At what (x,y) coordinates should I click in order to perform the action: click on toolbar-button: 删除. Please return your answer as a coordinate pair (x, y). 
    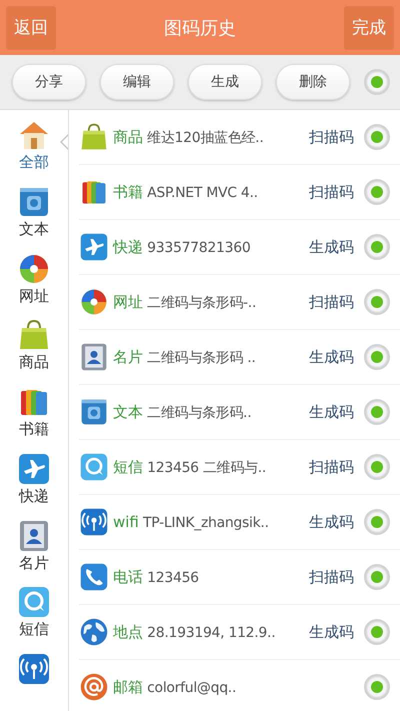
    Looking at the image, I should click on (313, 82).